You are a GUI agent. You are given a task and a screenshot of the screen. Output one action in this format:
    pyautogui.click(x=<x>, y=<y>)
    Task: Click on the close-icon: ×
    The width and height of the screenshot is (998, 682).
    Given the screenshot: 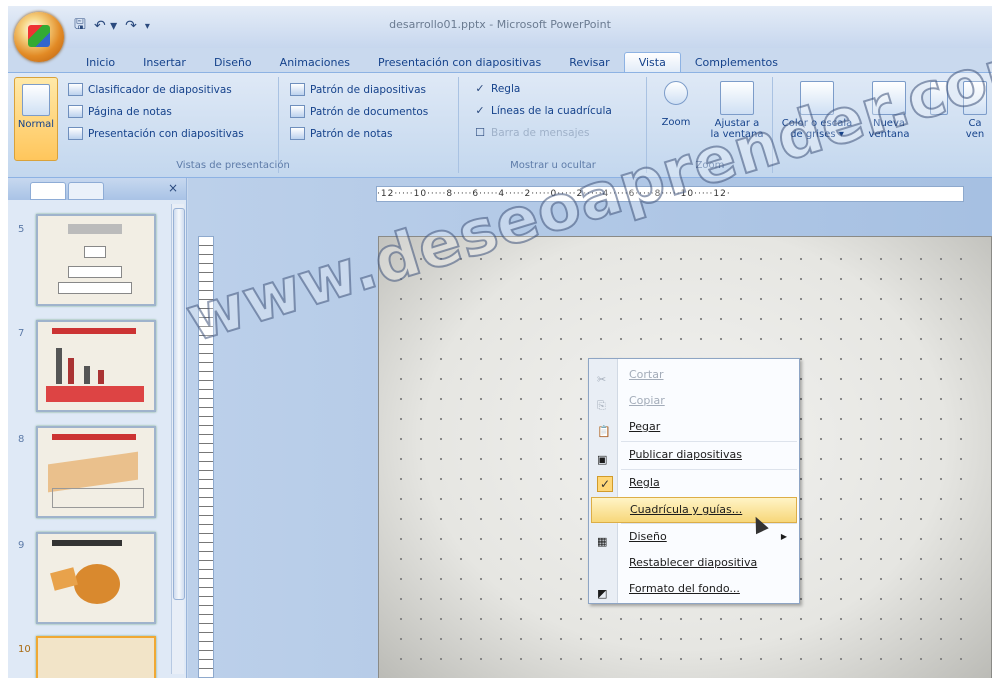 What is the action you would take?
    pyautogui.click(x=173, y=188)
    